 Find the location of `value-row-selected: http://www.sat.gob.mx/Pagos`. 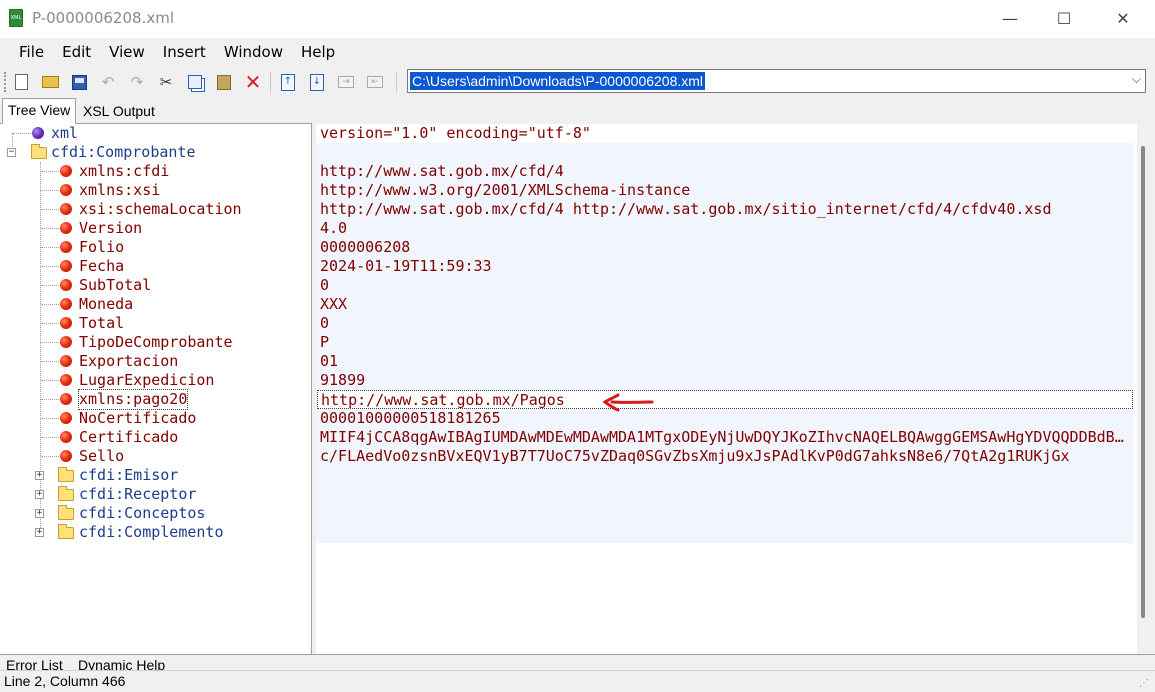

value-row-selected: http://www.sat.gob.mx/Pagos is located at coordinates (725, 399).